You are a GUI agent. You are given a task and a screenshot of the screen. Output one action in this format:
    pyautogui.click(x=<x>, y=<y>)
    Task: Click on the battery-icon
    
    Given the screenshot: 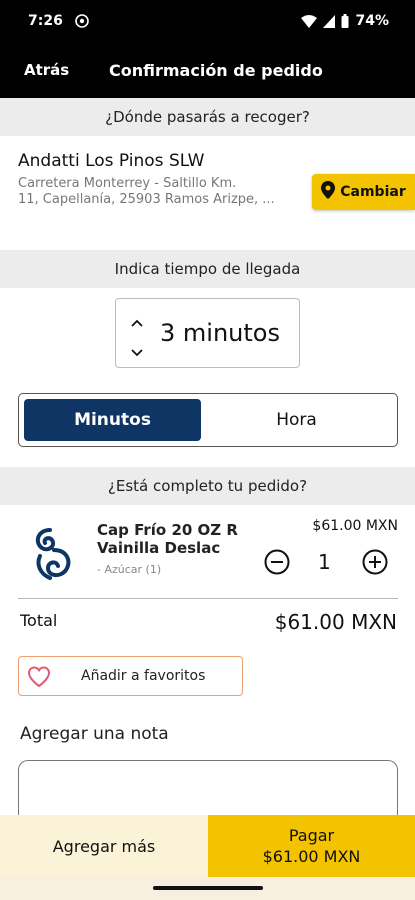 What is the action you would take?
    pyautogui.click(x=345, y=21)
    